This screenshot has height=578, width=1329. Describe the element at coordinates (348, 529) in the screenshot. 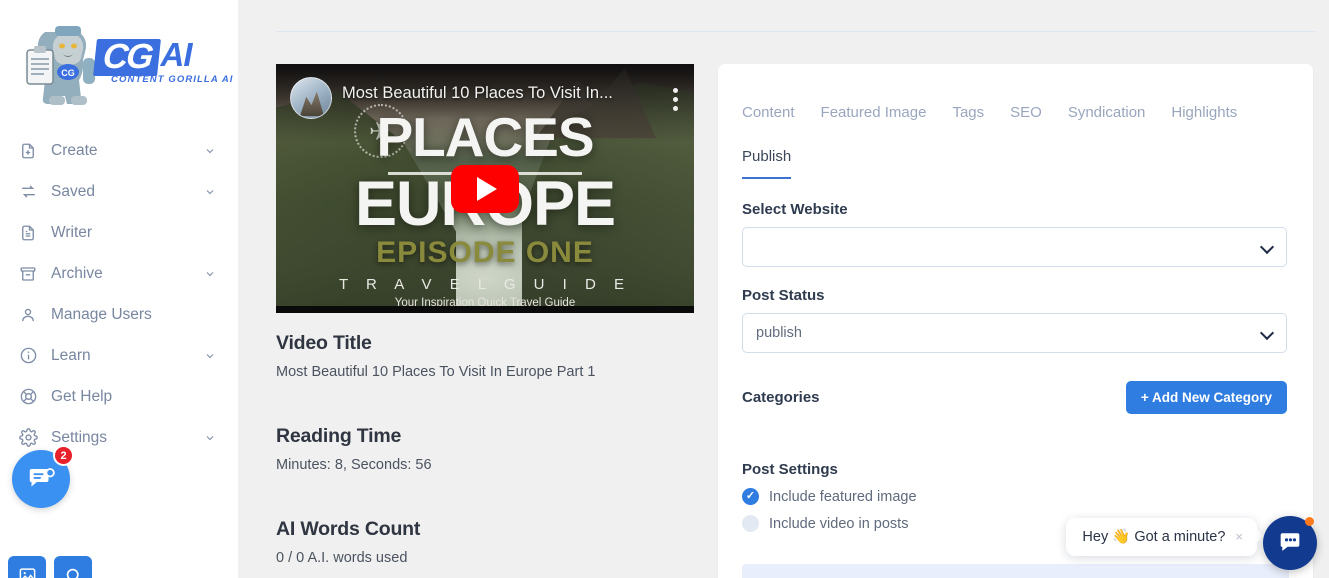

I see `ai-words-heading: AI Words Count` at that location.